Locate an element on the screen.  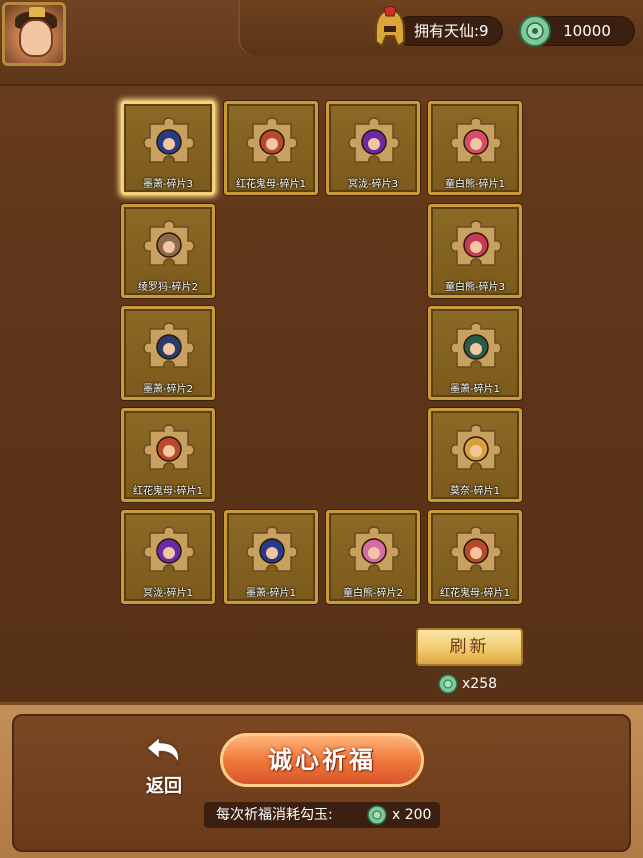
fragment-label: 墨萧-碎片2 is located at coordinates (168, 389).